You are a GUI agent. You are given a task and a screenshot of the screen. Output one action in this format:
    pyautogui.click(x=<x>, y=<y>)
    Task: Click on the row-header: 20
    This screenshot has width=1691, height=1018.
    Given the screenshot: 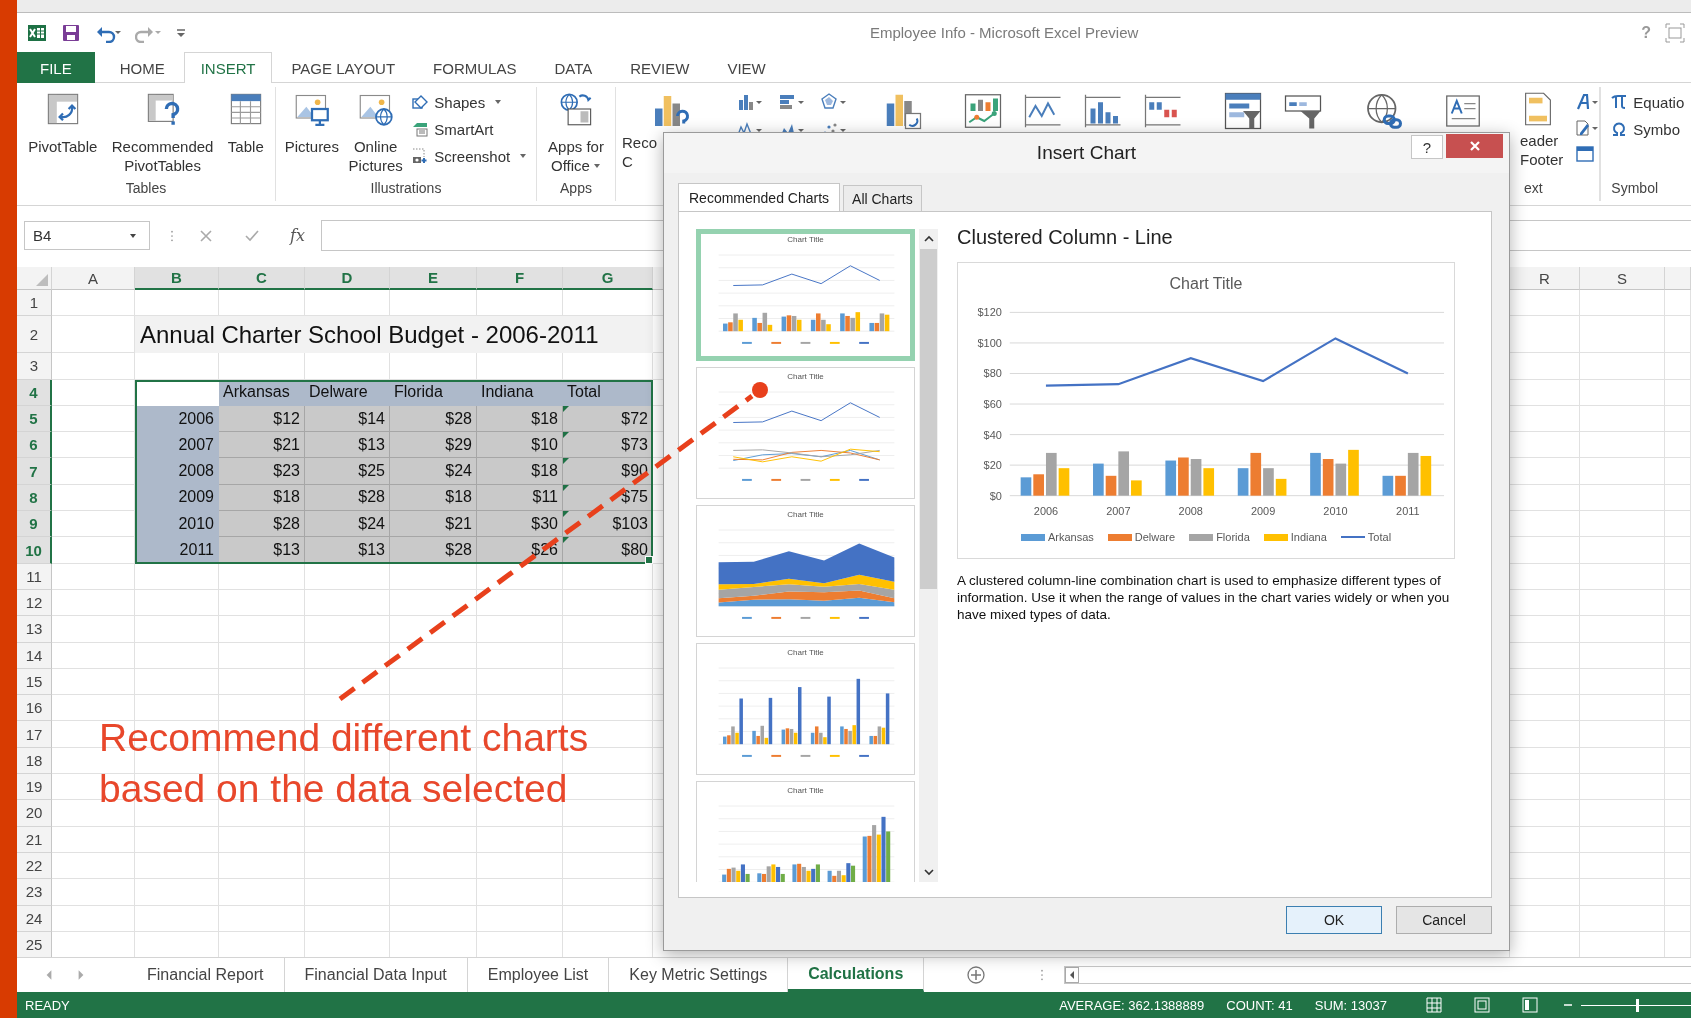 What is the action you would take?
    pyautogui.click(x=34, y=813)
    